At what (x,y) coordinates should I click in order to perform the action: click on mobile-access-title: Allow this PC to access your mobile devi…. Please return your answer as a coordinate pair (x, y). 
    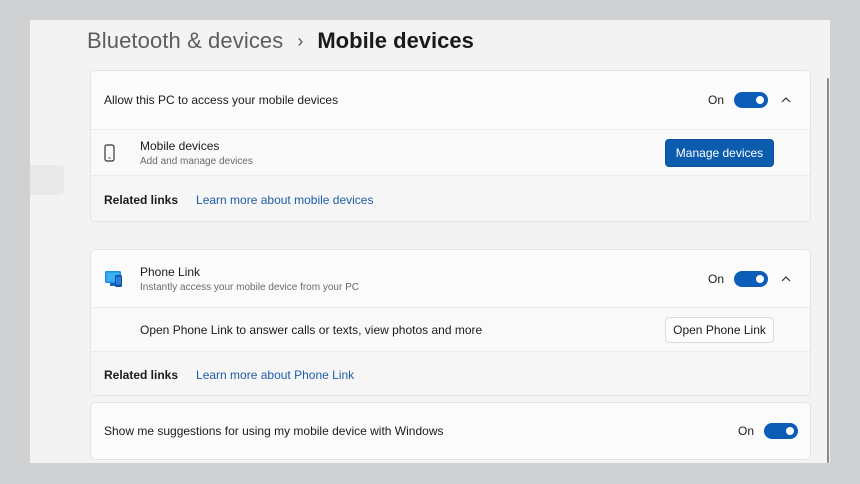
    Looking at the image, I should click on (221, 100).